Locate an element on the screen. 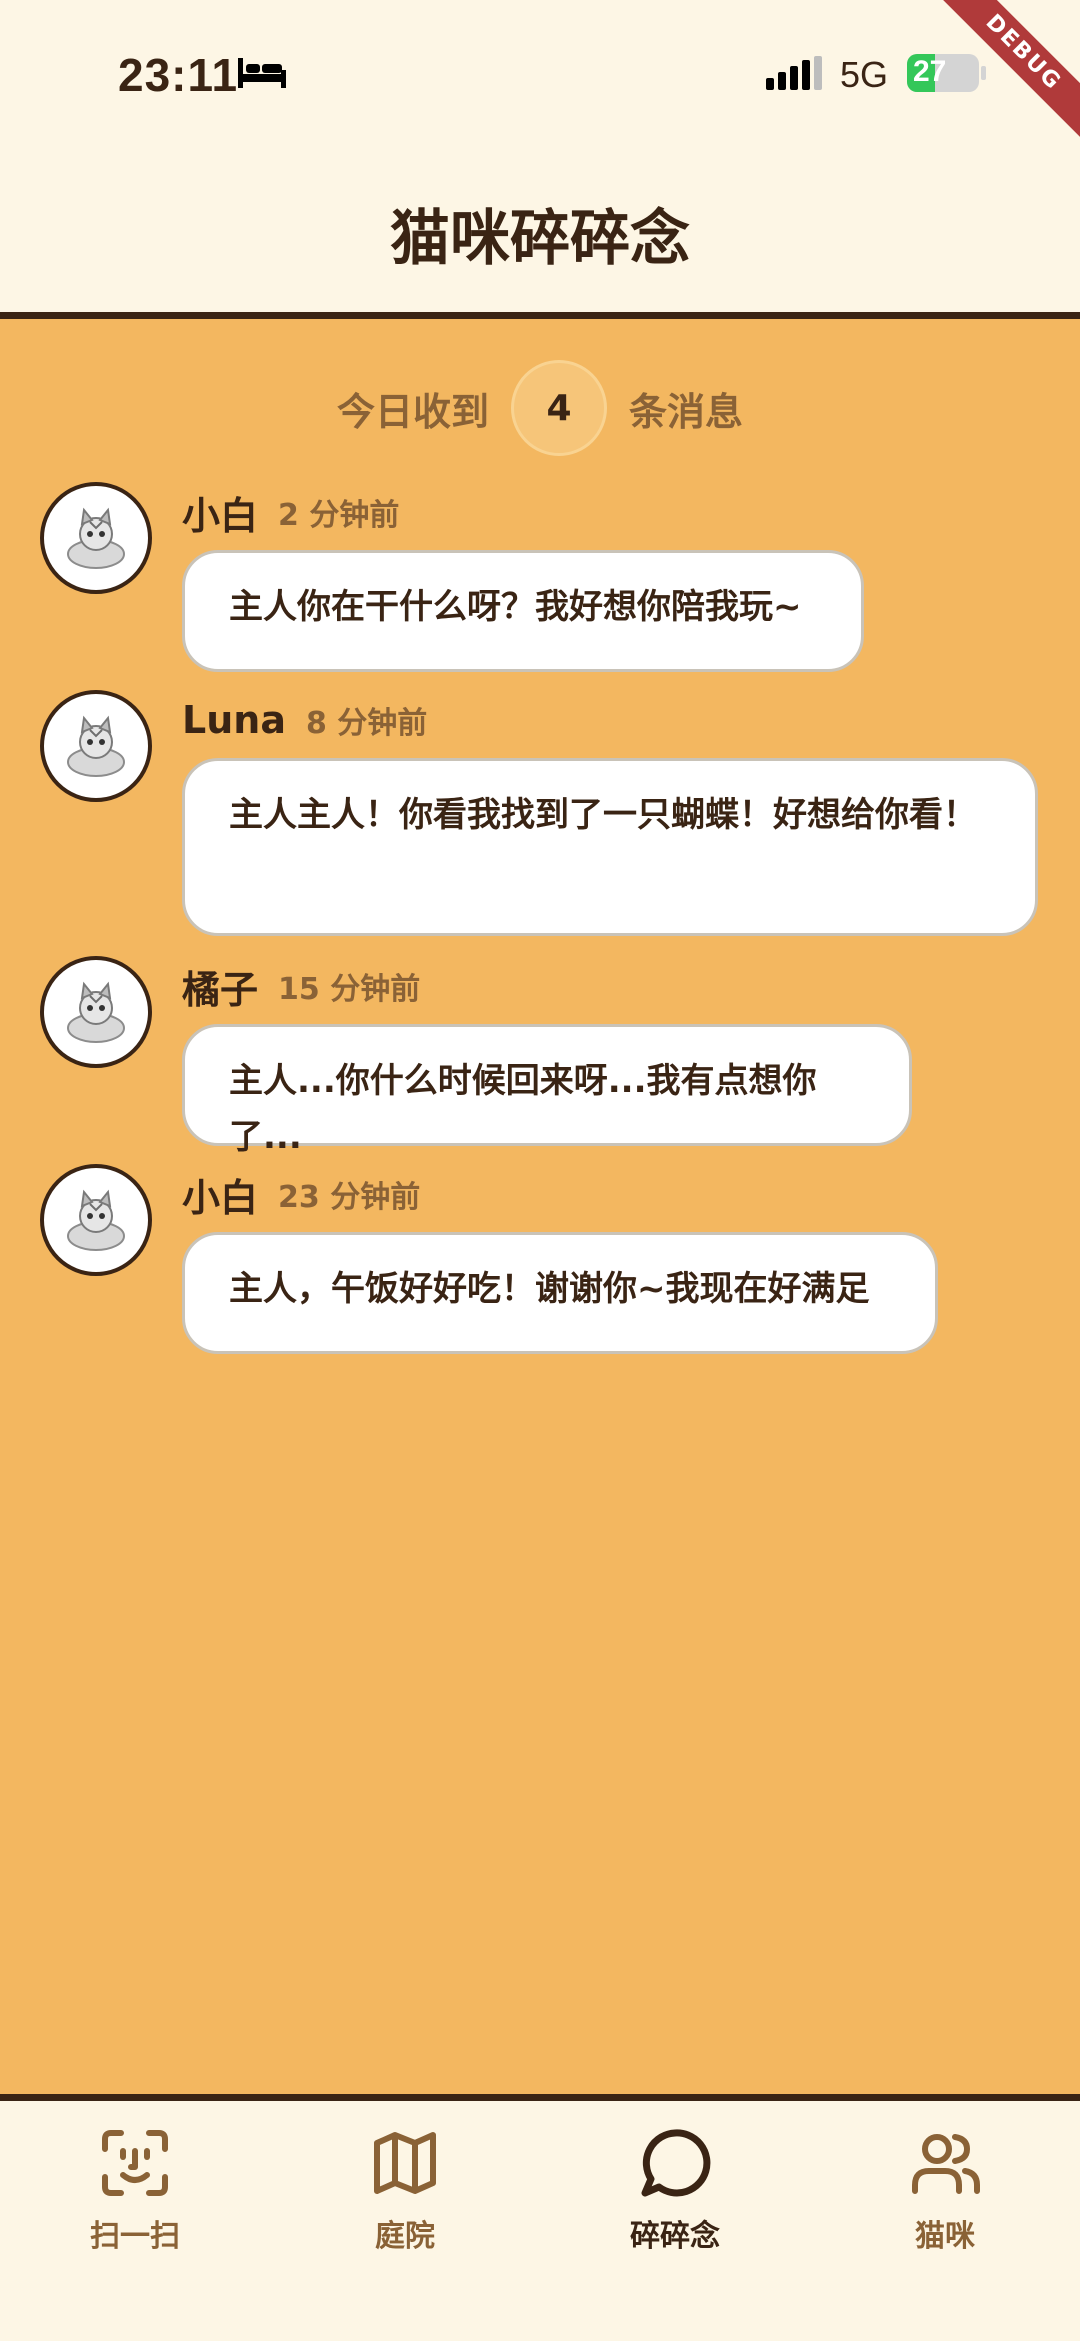 This screenshot has width=1080, height=2341. message-bubble: 主人主人！你看我找到了一只蝴蝶！好想给你看！ is located at coordinates (610, 847).